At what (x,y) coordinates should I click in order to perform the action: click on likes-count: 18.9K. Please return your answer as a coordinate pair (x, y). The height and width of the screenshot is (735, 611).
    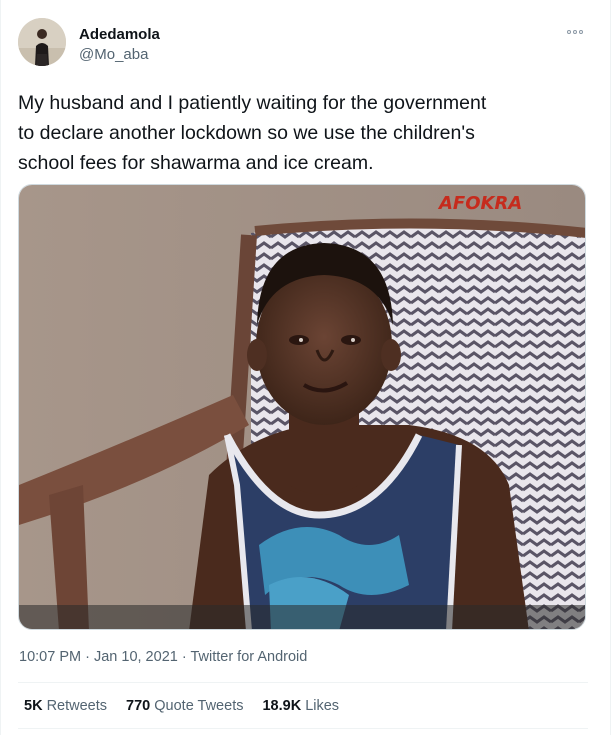
    Looking at the image, I should click on (282, 706).